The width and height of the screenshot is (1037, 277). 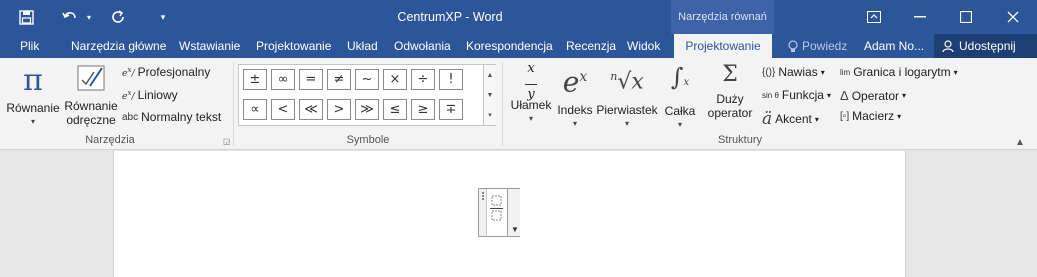 What do you see at coordinates (255, 79) in the screenshot?
I see `symbol-plus-minus: ±` at bounding box center [255, 79].